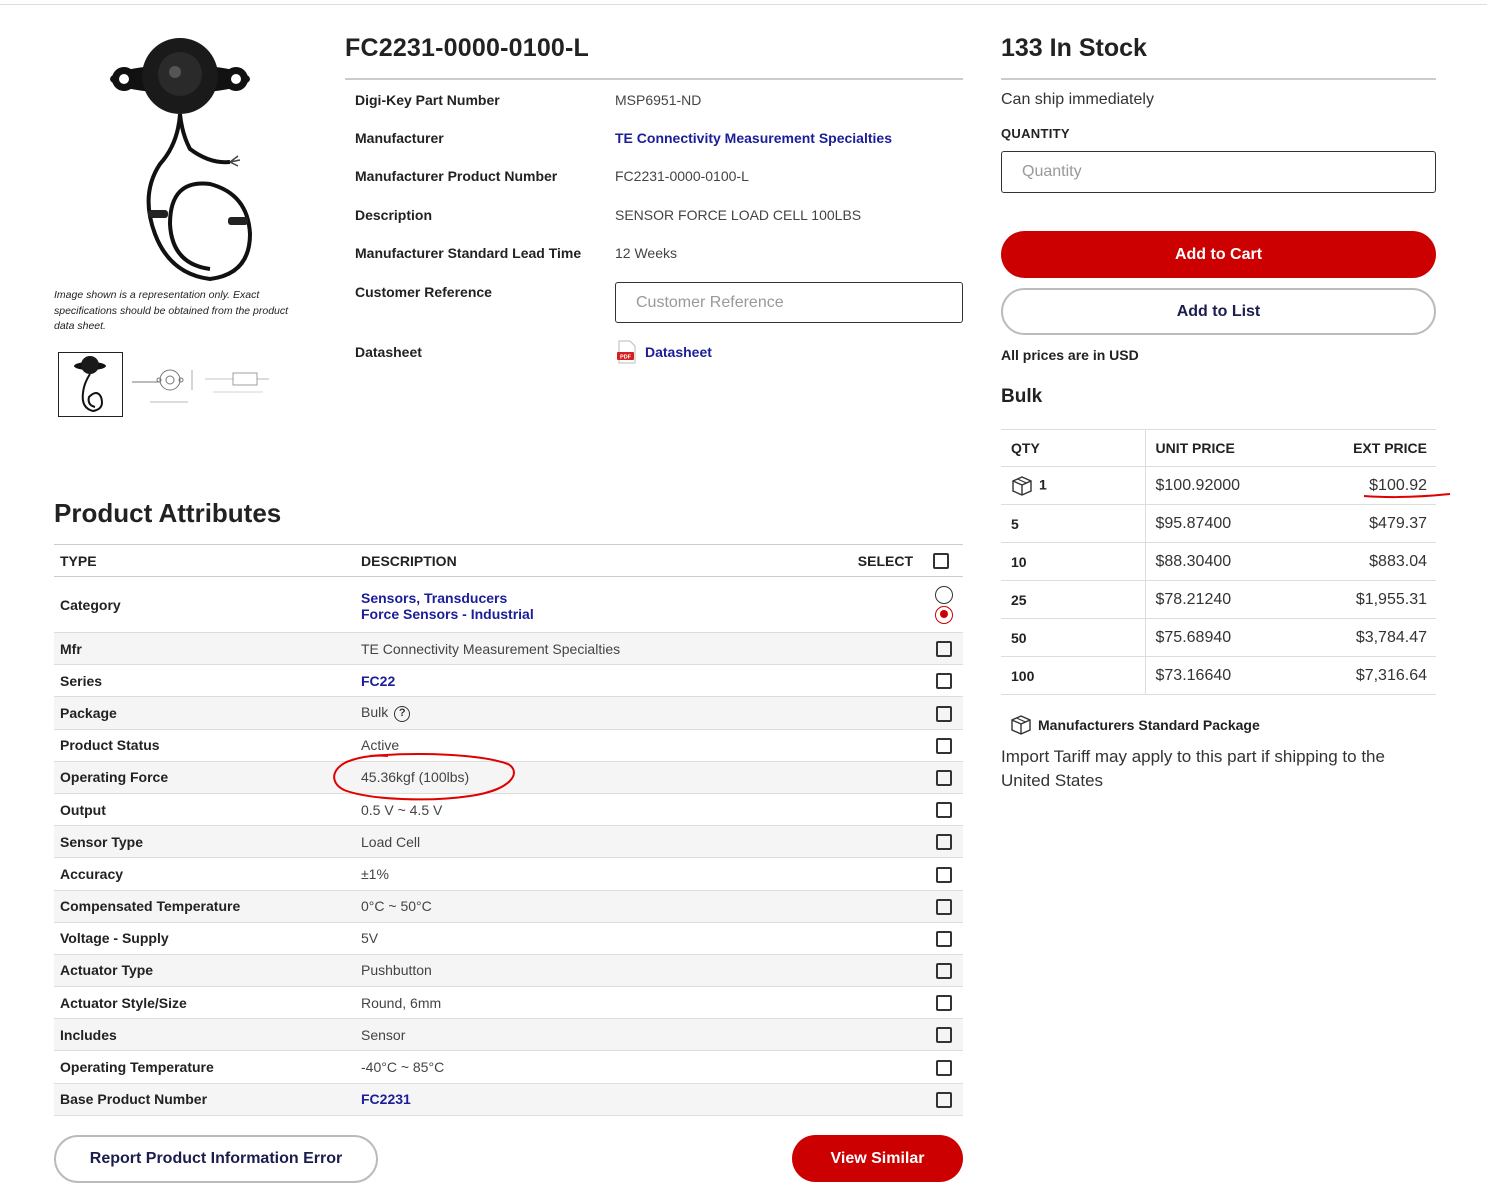 The height and width of the screenshot is (1195, 1487). Describe the element at coordinates (1077, 99) in the screenshot. I see `ship-note: Can ship immediately` at that location.